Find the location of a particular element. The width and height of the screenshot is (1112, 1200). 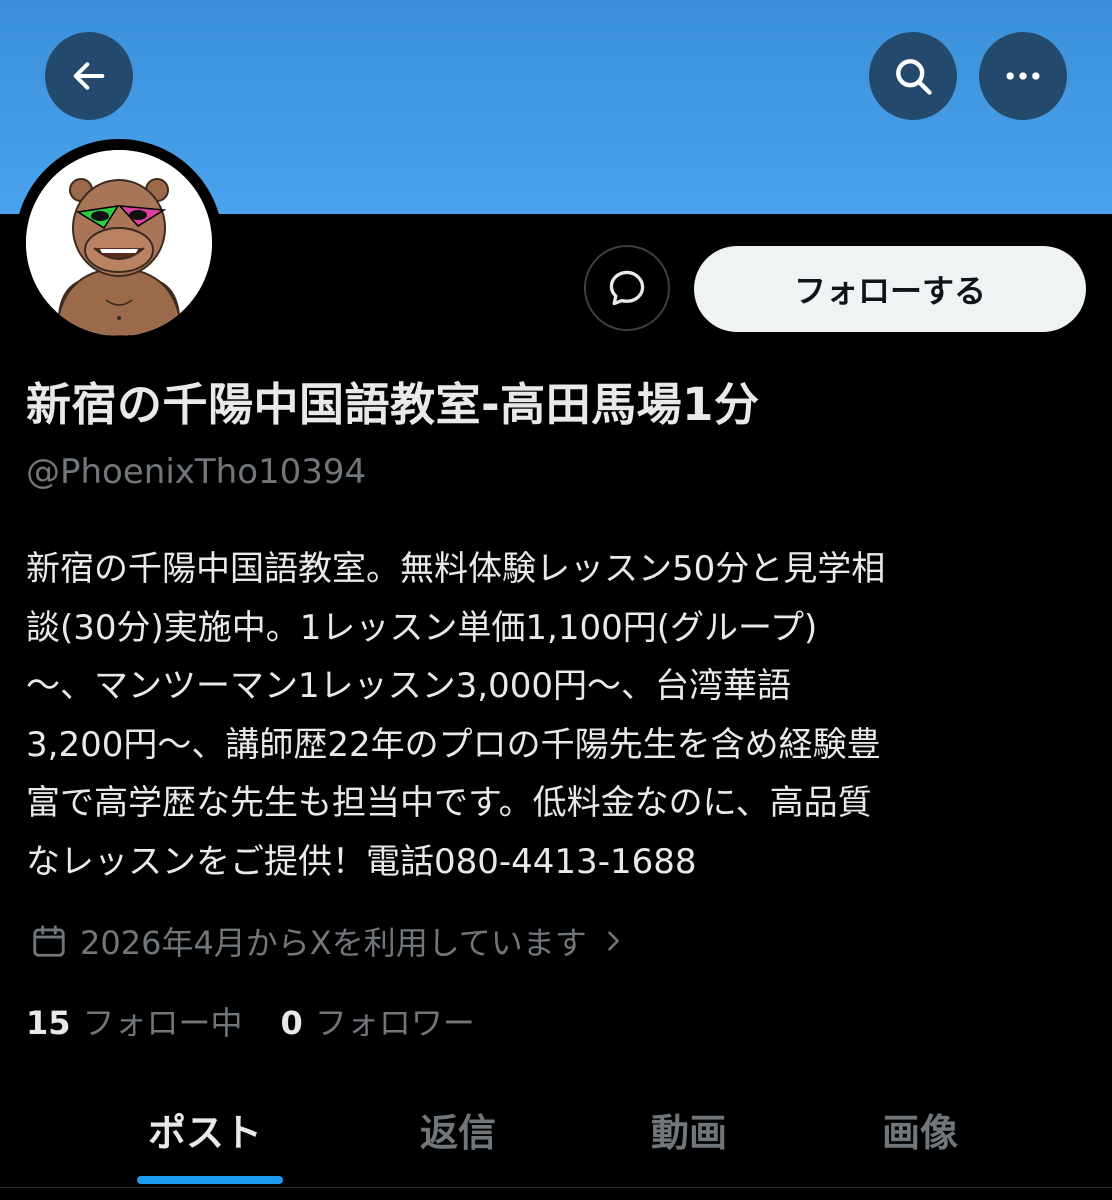

search-button is located at coordinates (913, 76).